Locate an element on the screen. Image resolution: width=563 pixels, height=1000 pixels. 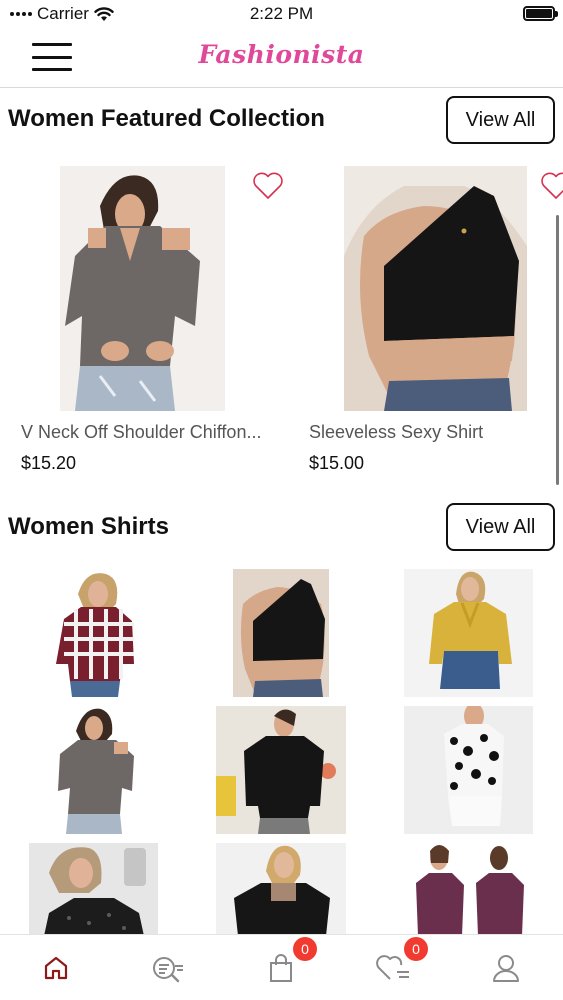
battery-icon is located at coordinates (540, 13).